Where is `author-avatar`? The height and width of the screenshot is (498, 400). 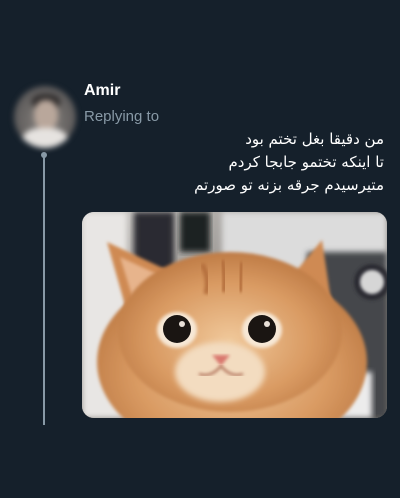 author-avatar is located at coordinates (45, 117).